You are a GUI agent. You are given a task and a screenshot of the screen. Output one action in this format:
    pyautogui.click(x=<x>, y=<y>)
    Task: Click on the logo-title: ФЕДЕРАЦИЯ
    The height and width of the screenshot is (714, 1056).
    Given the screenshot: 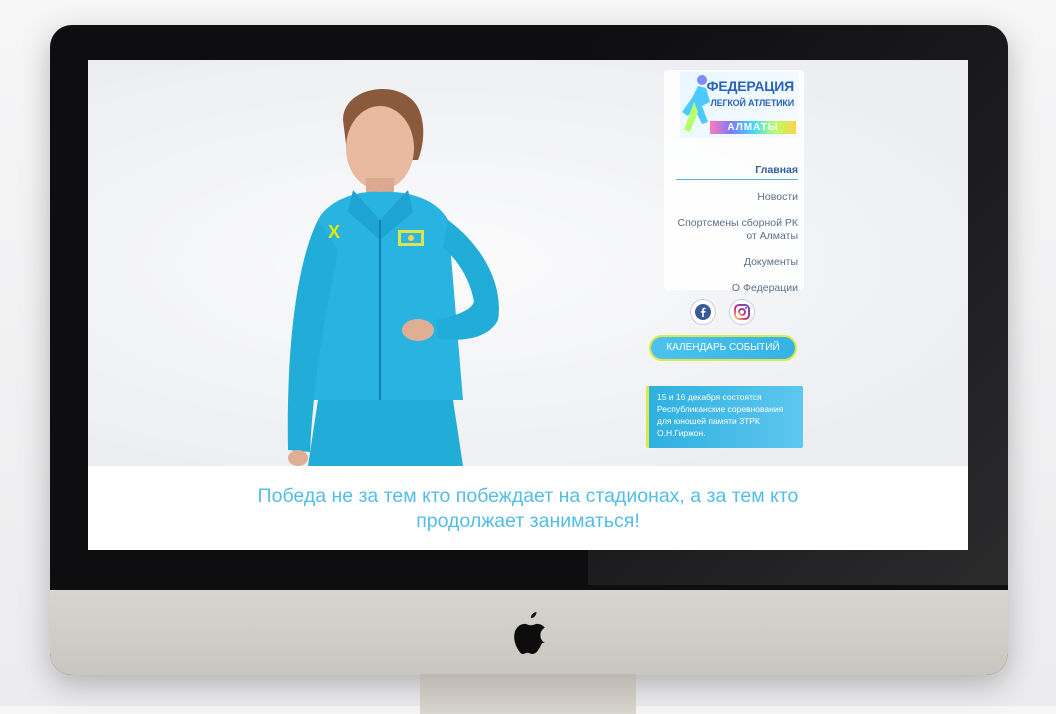 What is the action you would take?
    pyautogui.click(x=750, y=86)
    